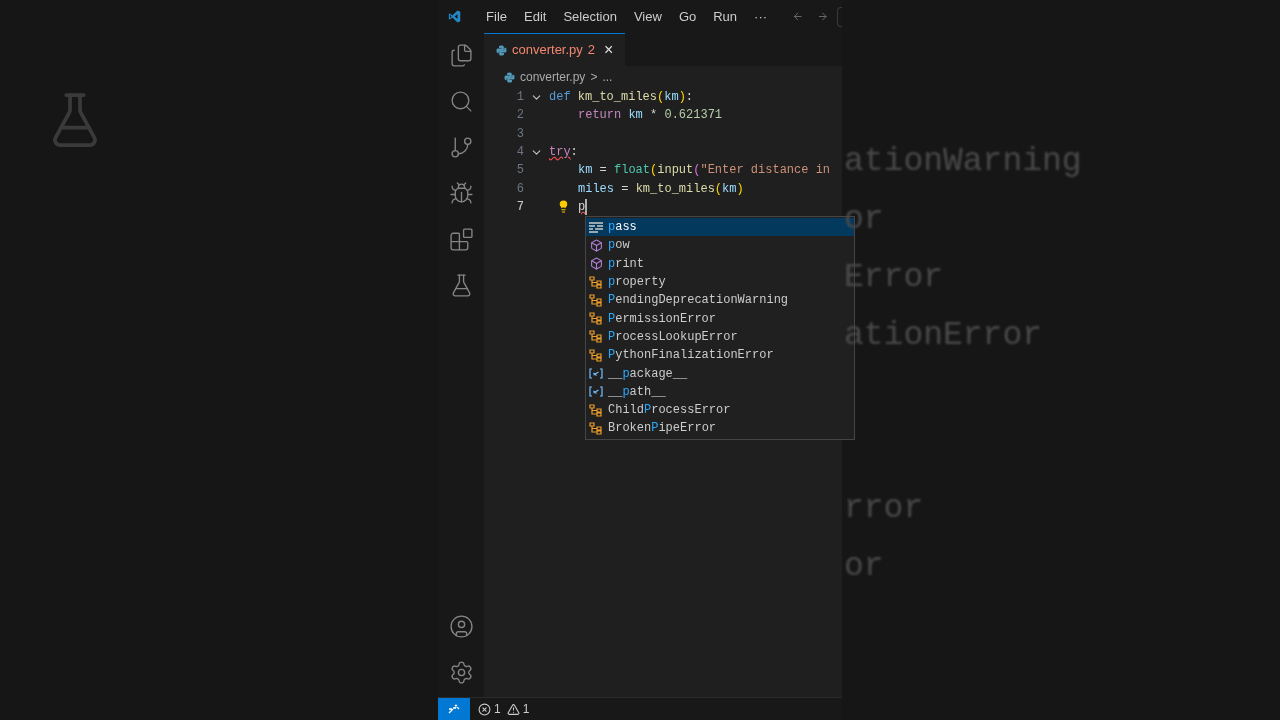  Describe the element at coordinates (582, 207) in the screenshot. I see `code-token: p` at that location.